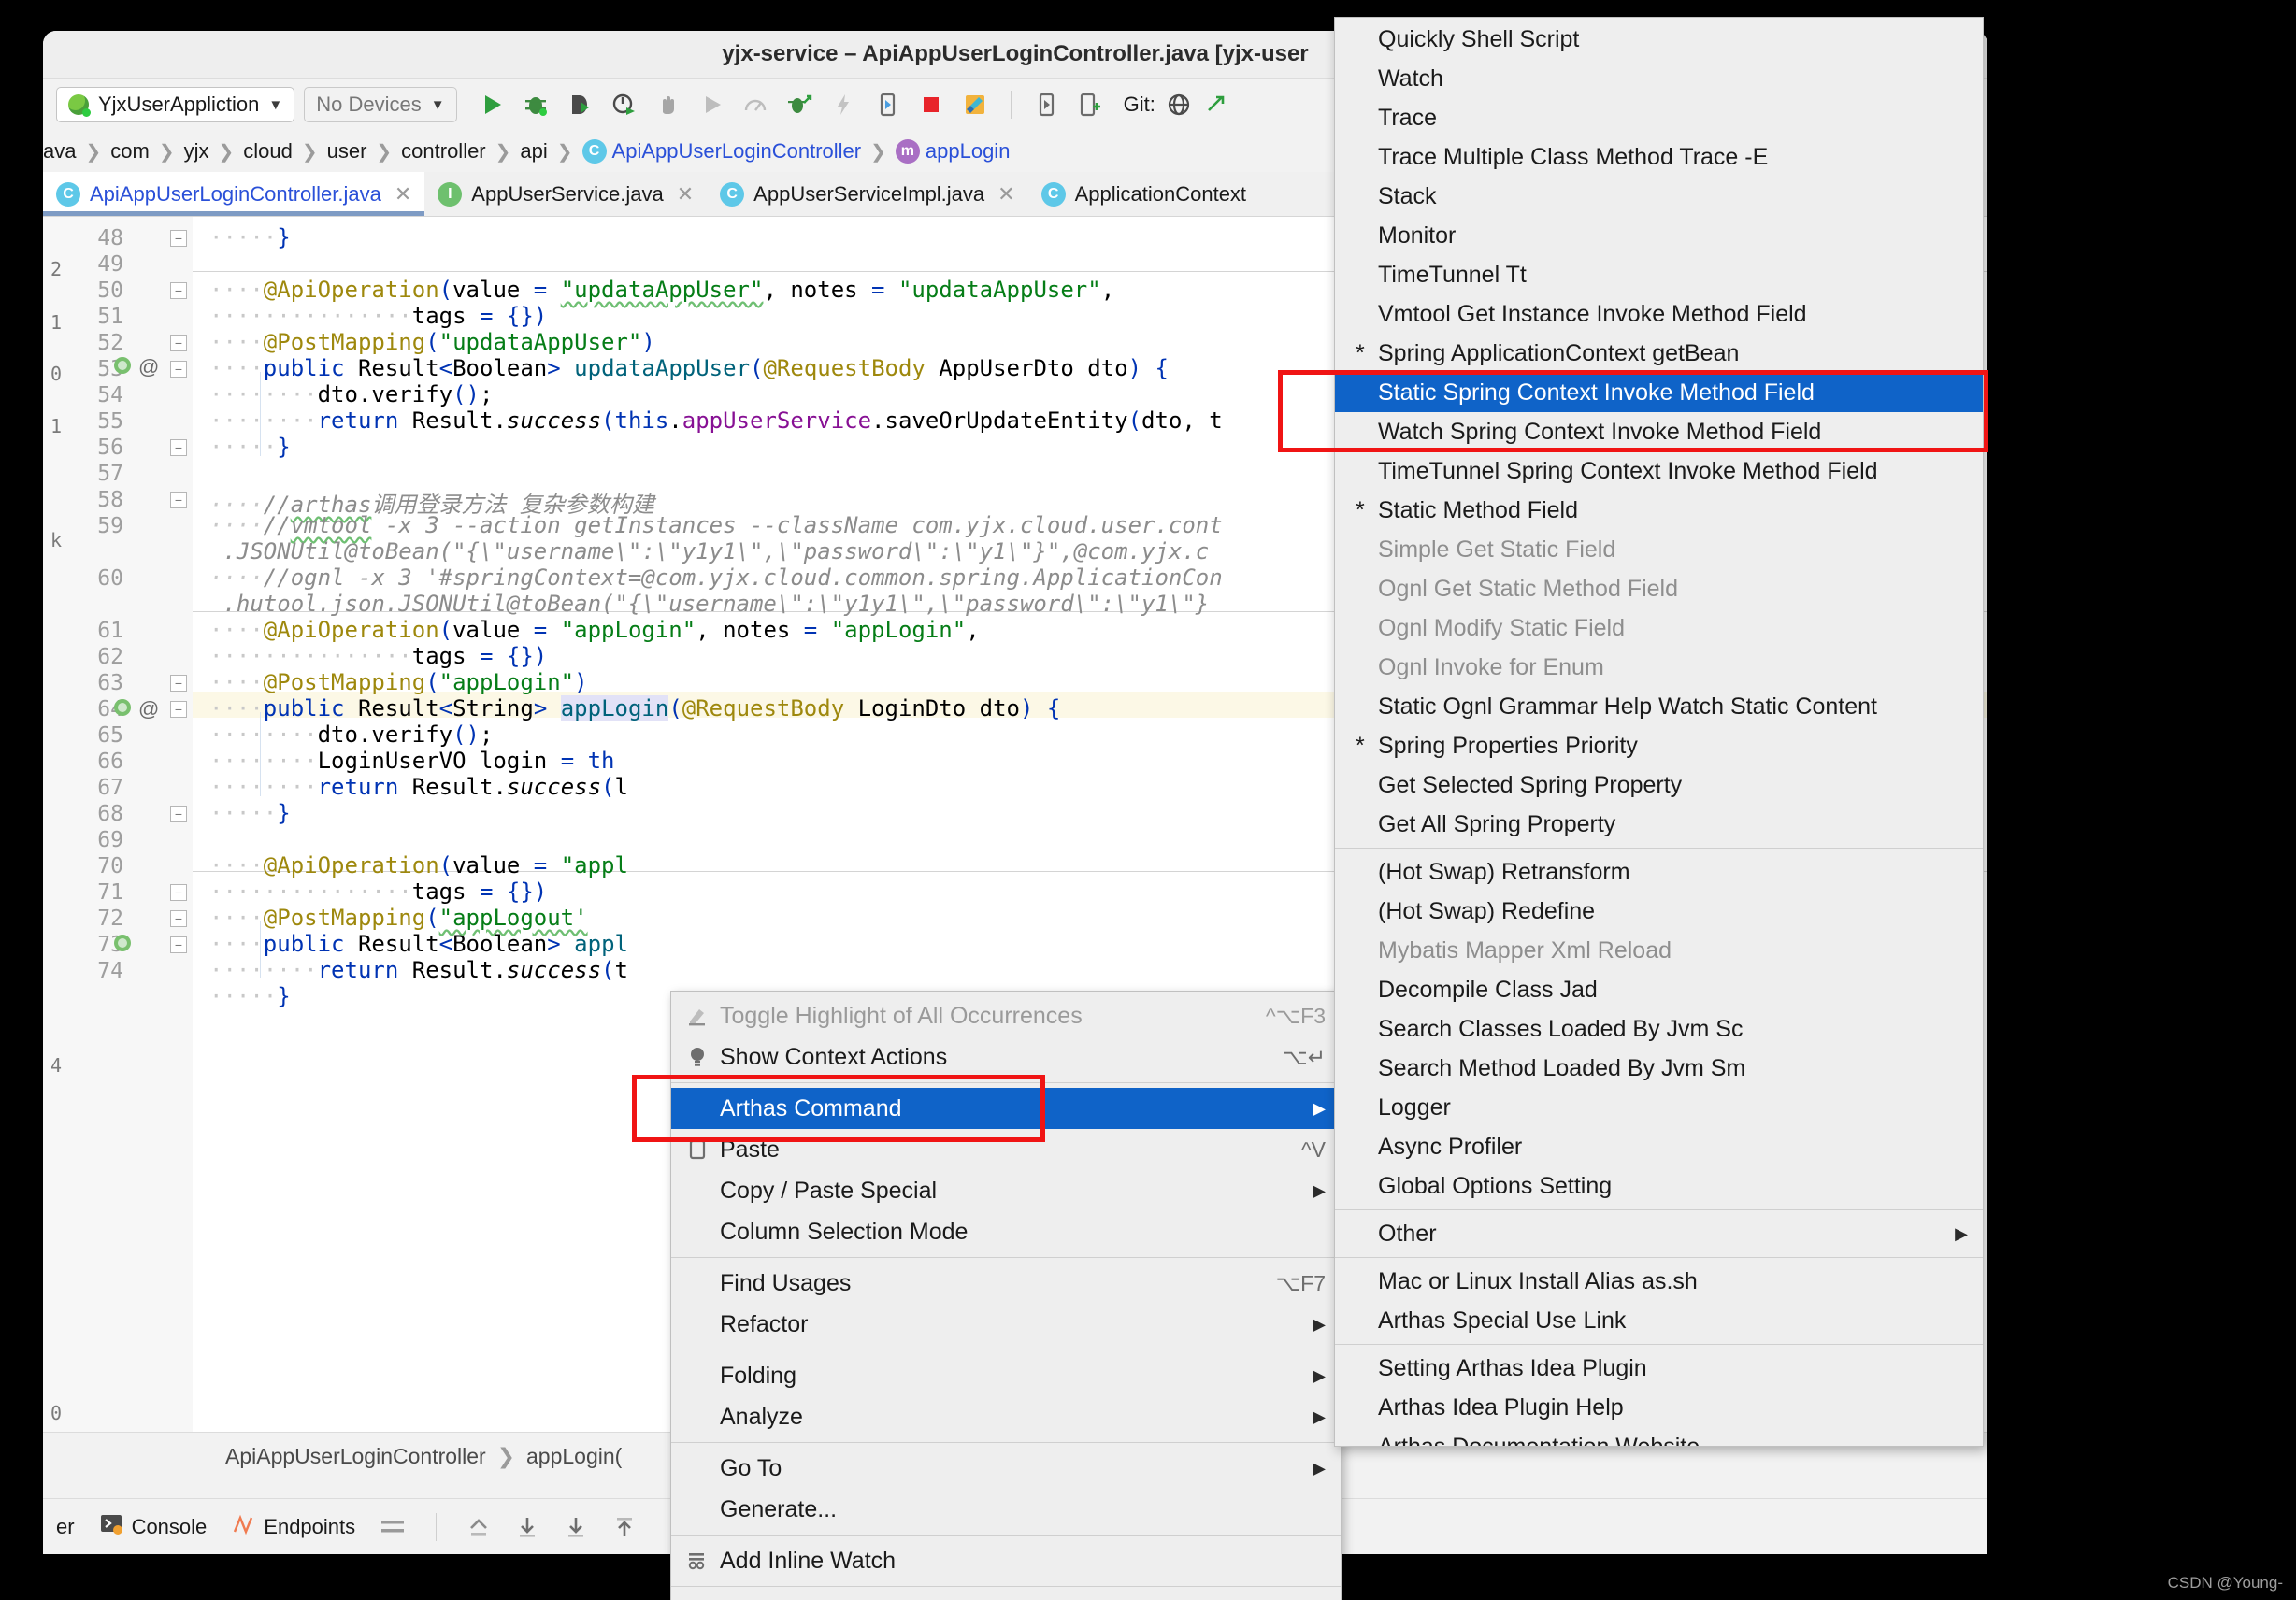  I want to click on breadcrumb-item-6: api, so click(534, 152).